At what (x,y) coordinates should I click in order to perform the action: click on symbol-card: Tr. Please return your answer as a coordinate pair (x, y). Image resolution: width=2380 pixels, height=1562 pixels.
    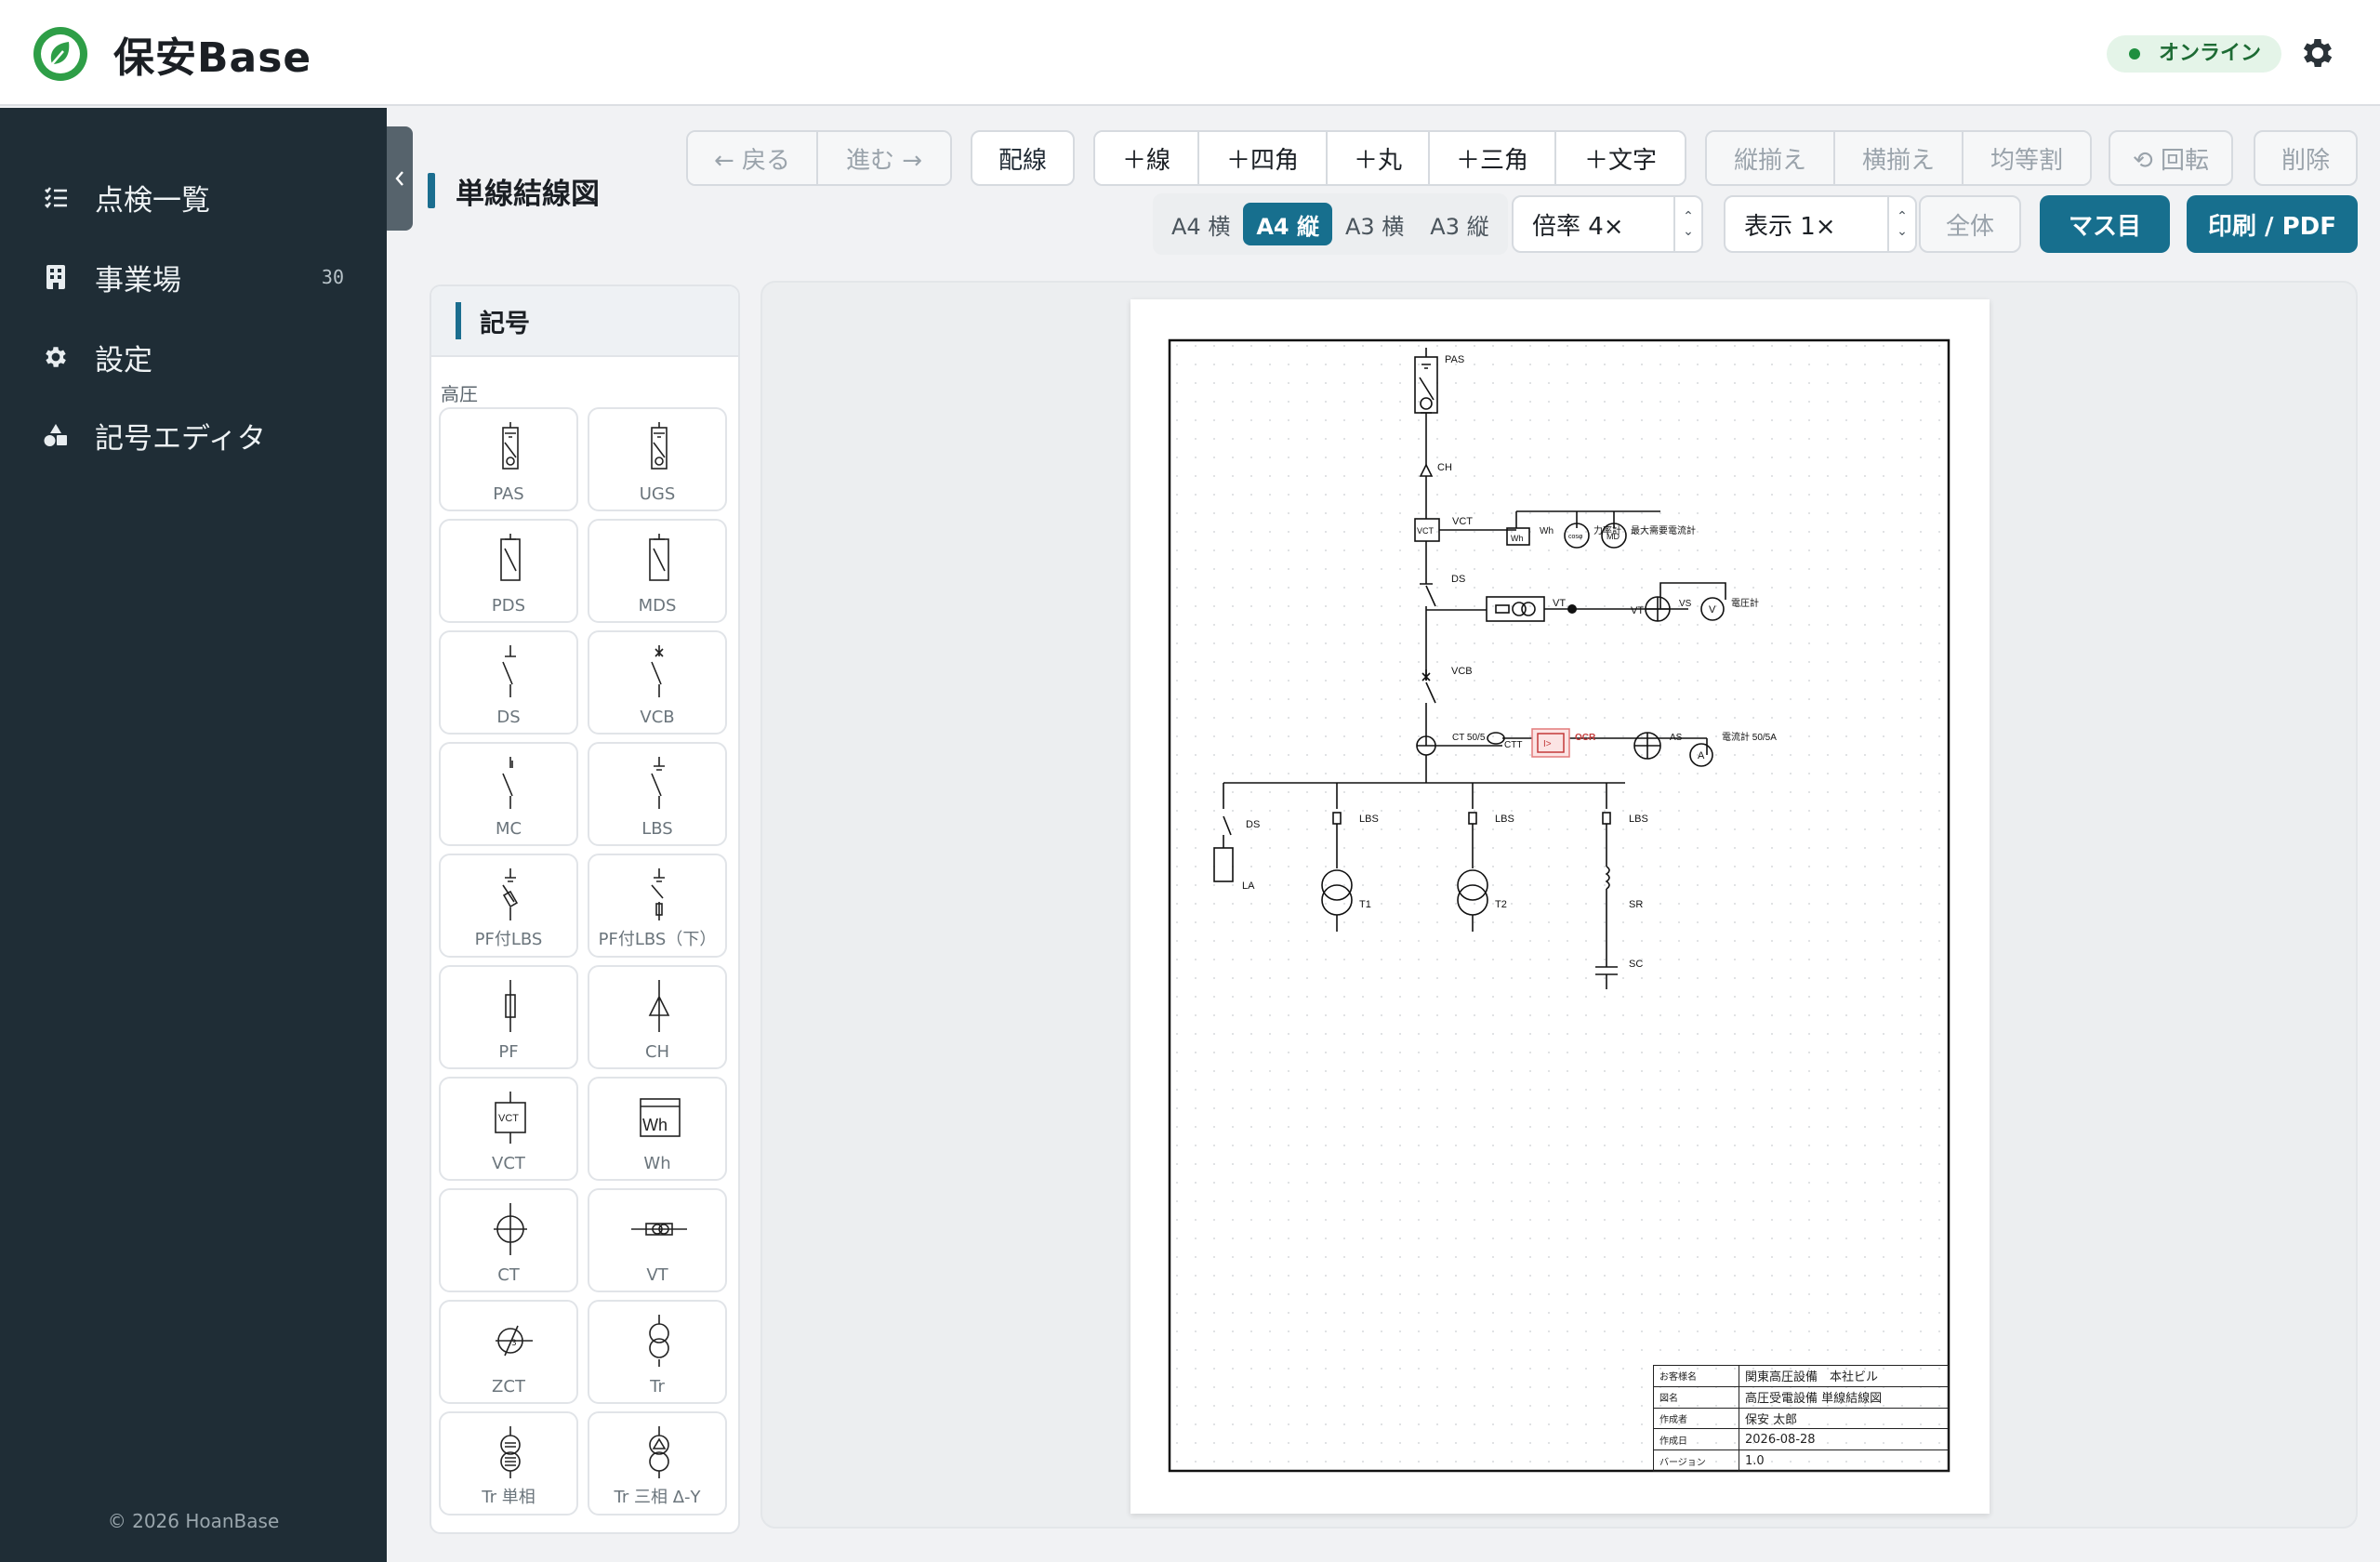
    Looking at the image, I should click on (657, 1352).